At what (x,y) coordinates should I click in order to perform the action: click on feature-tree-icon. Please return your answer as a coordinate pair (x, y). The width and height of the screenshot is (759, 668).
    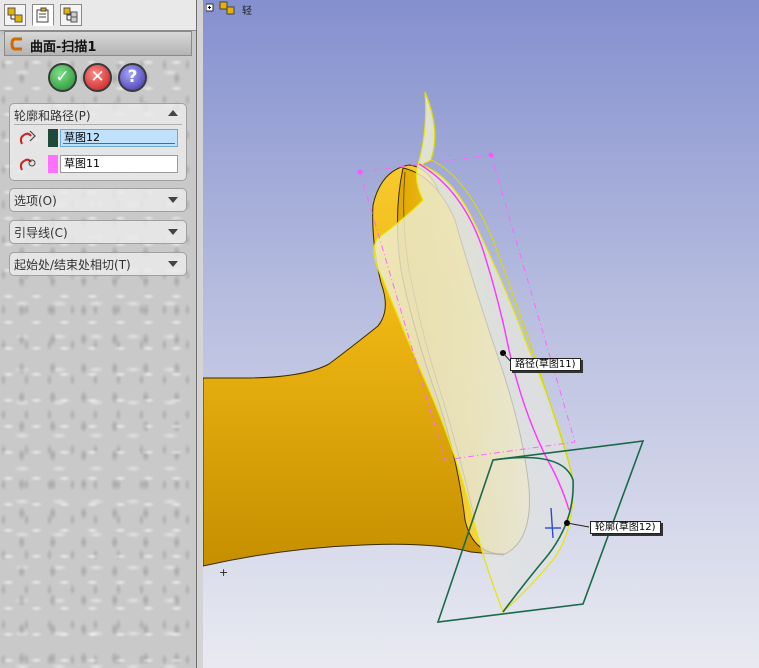
    Looking at the image, I should click on (15, 15).